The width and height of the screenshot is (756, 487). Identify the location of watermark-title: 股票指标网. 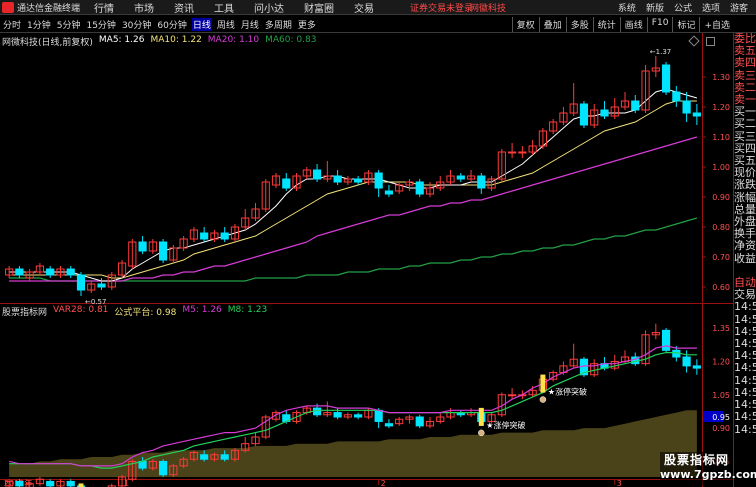
(696, 460).